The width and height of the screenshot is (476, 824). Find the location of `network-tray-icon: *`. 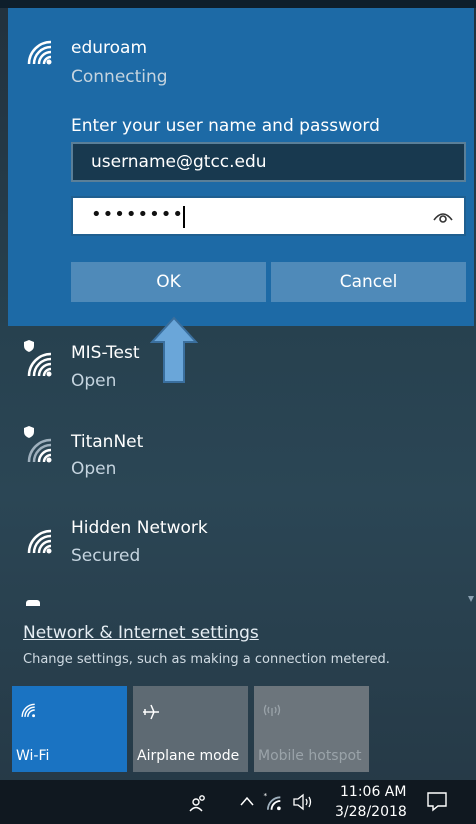

network-tray-icon: * is located at coordinates (273, 801).